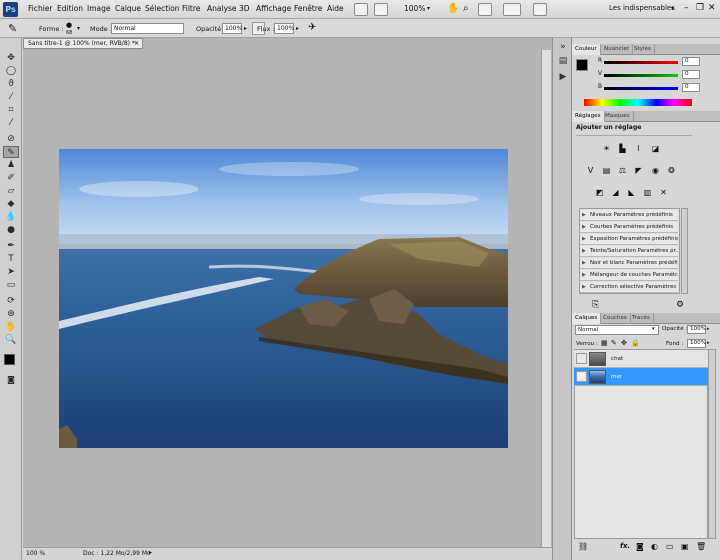 This screenshot has width=720, height=560. I want to click on lock-all-icon: 🔒, so click(635, 343).